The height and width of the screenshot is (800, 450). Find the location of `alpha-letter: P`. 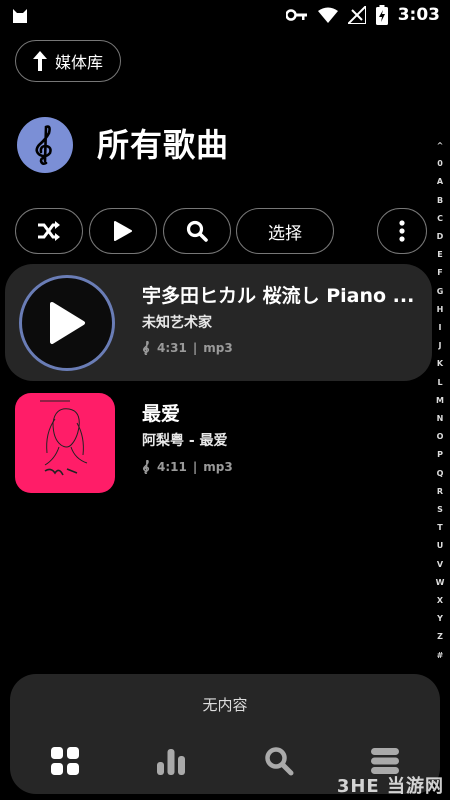

alpha-letter: P is located at coordinates (440, 455).